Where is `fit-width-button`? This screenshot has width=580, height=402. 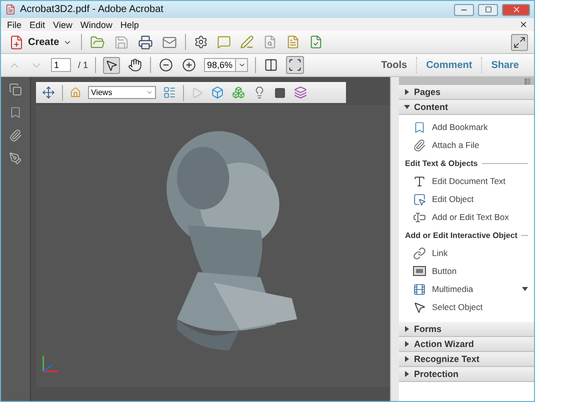
fit-width-button is located at coordinates (295, 65).